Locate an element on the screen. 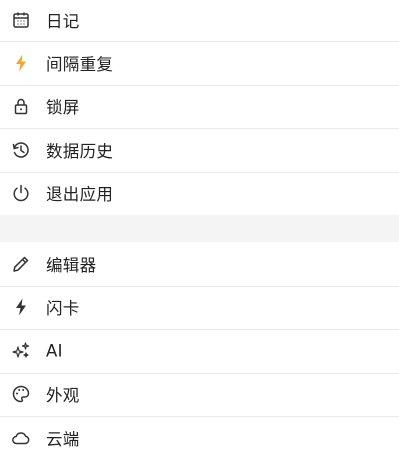  history-icon is located at coordinates (21, 150).